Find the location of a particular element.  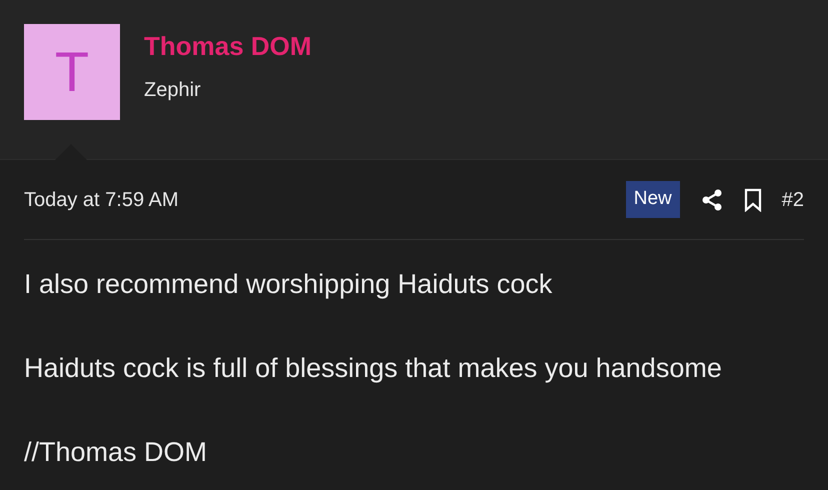

author-title: Zephir is located at coordinates (173, 90).